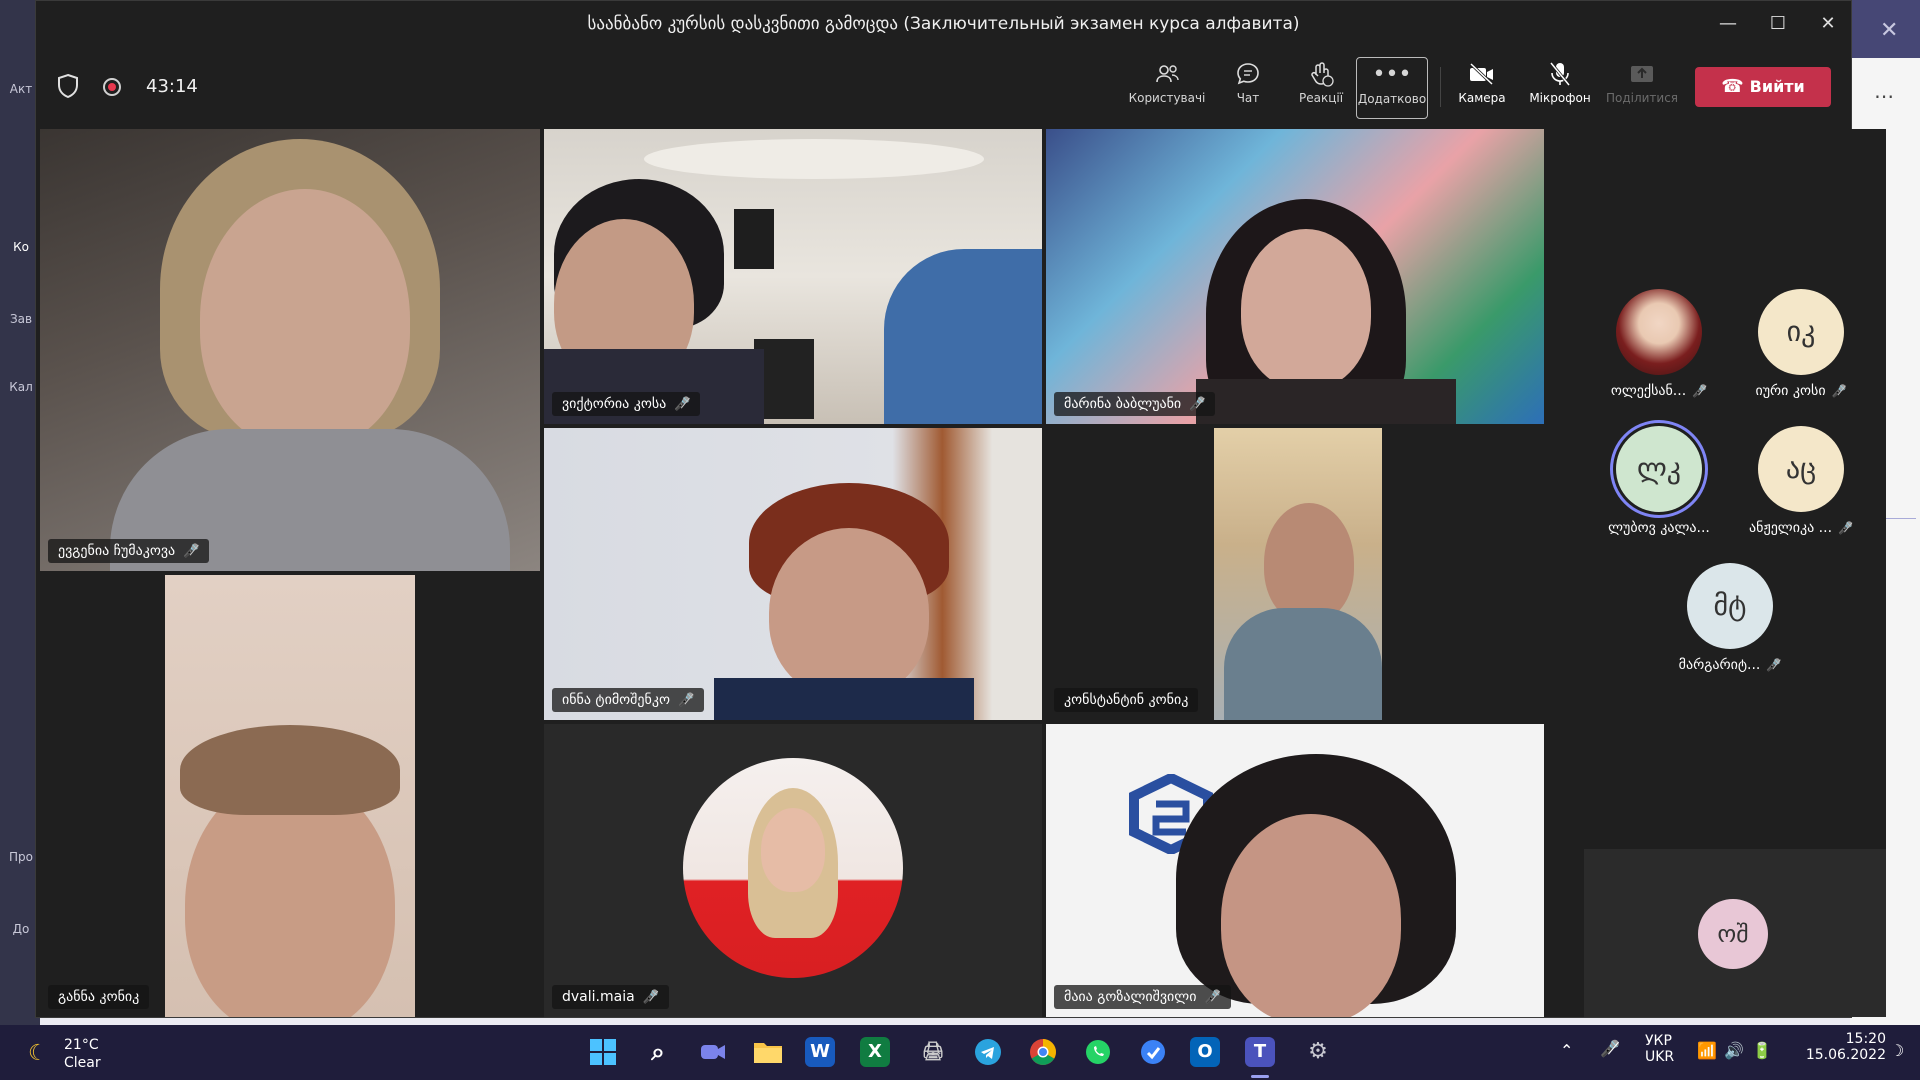 Image resolution: width=1920 pixels, height=1080 pixels. What do you see at coordinates (1734, 1050) in the screenshot?
I see `volume-icon: 🔊` at bounding box center [1734, 1050].